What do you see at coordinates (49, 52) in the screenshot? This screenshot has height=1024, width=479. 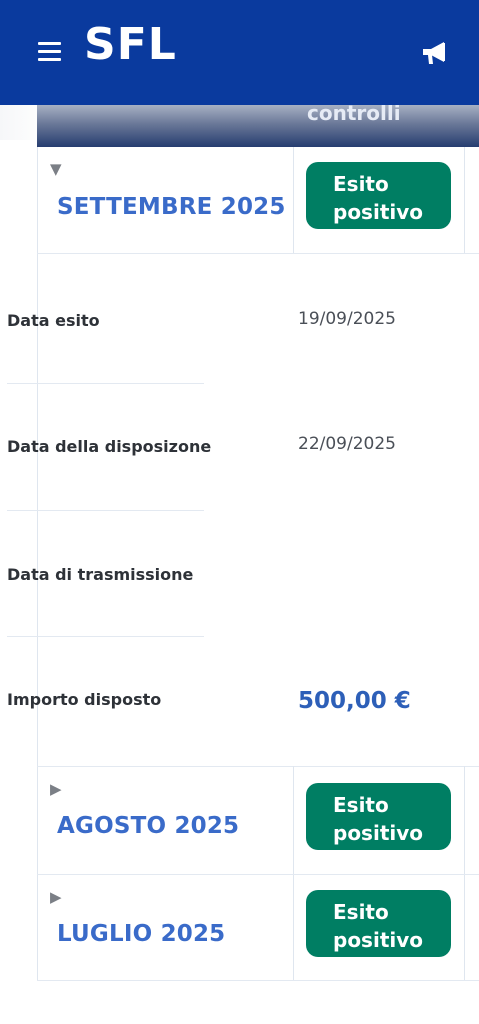 I see `hamburger-menu-icon` at bounding box center [49, 52].